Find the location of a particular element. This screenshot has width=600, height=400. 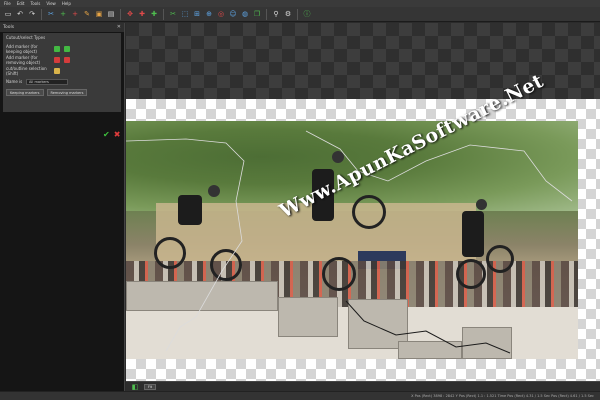

panel-title: Tools is located at coordinates (9, 27).